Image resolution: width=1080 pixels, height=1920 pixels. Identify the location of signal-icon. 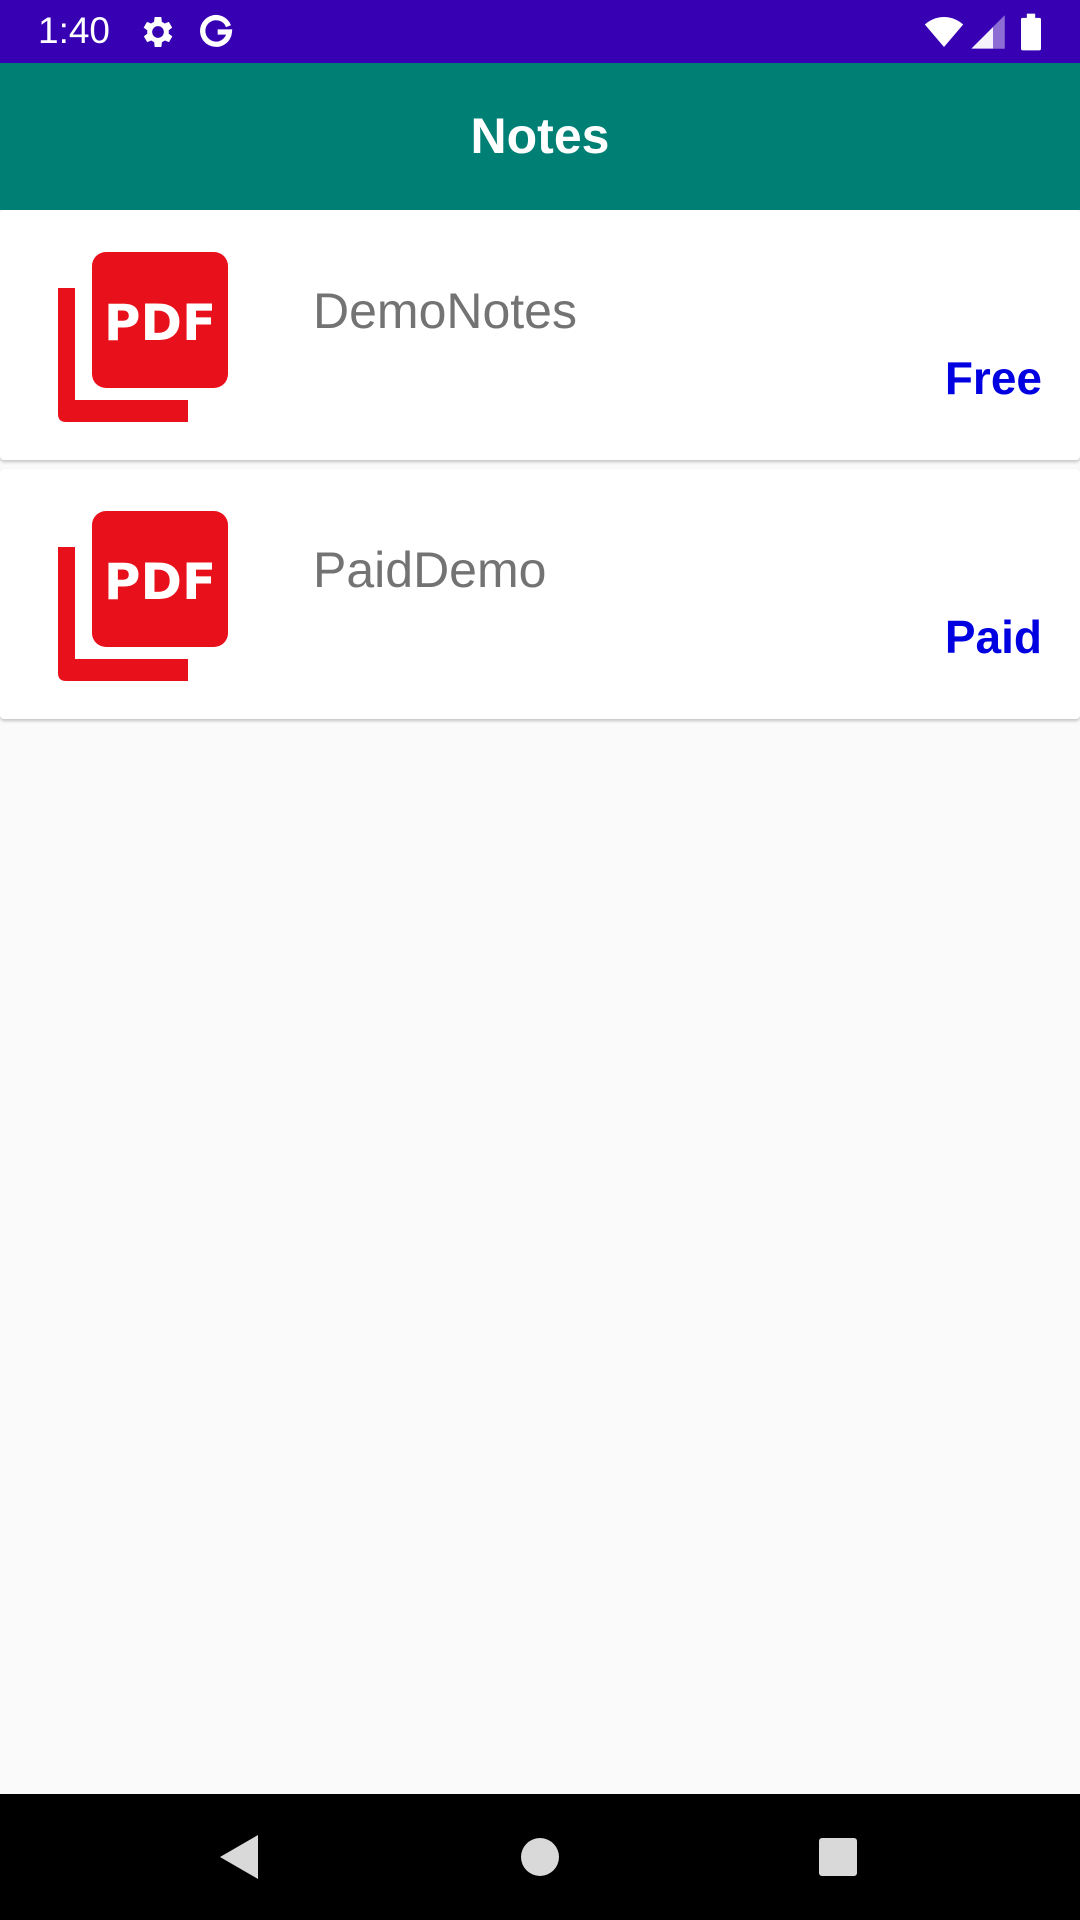
(988, 32).